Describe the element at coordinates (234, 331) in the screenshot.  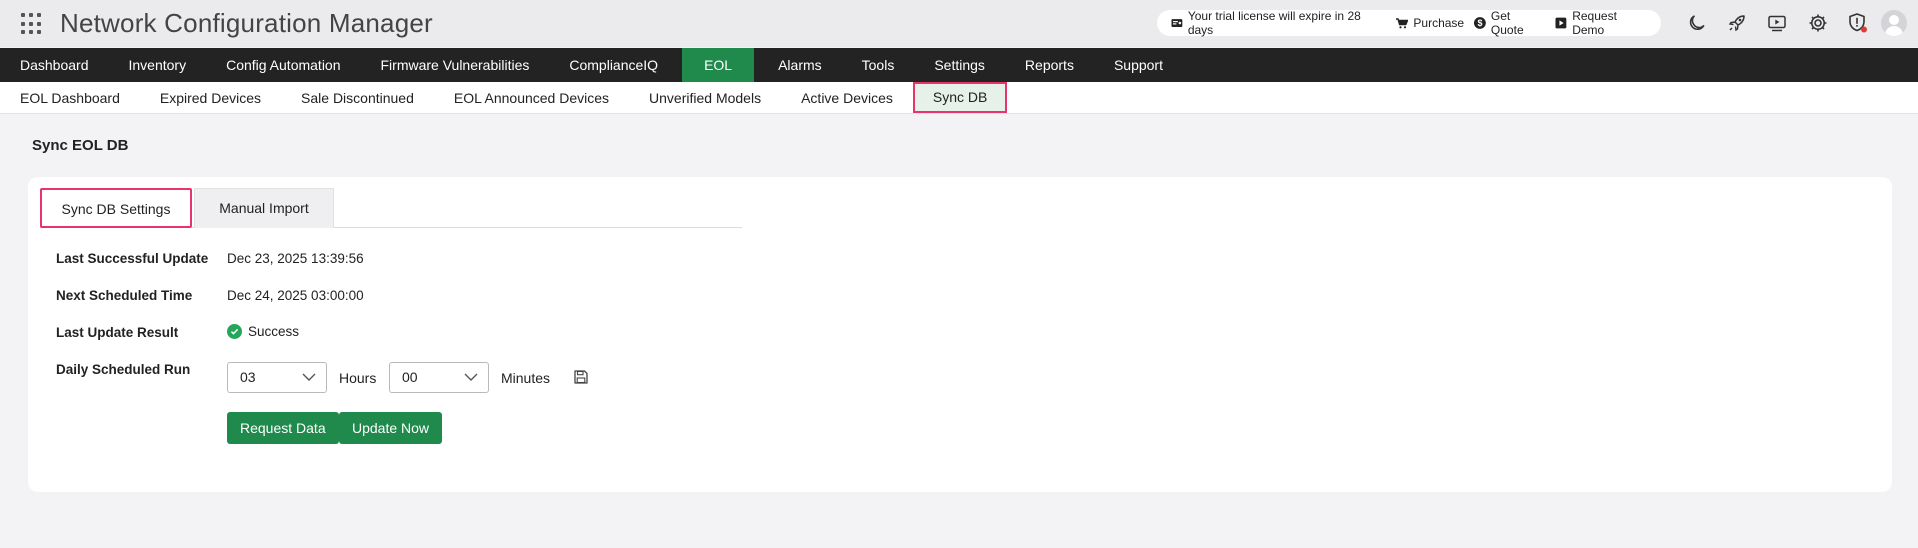
I see `success-check-icon` at that location.